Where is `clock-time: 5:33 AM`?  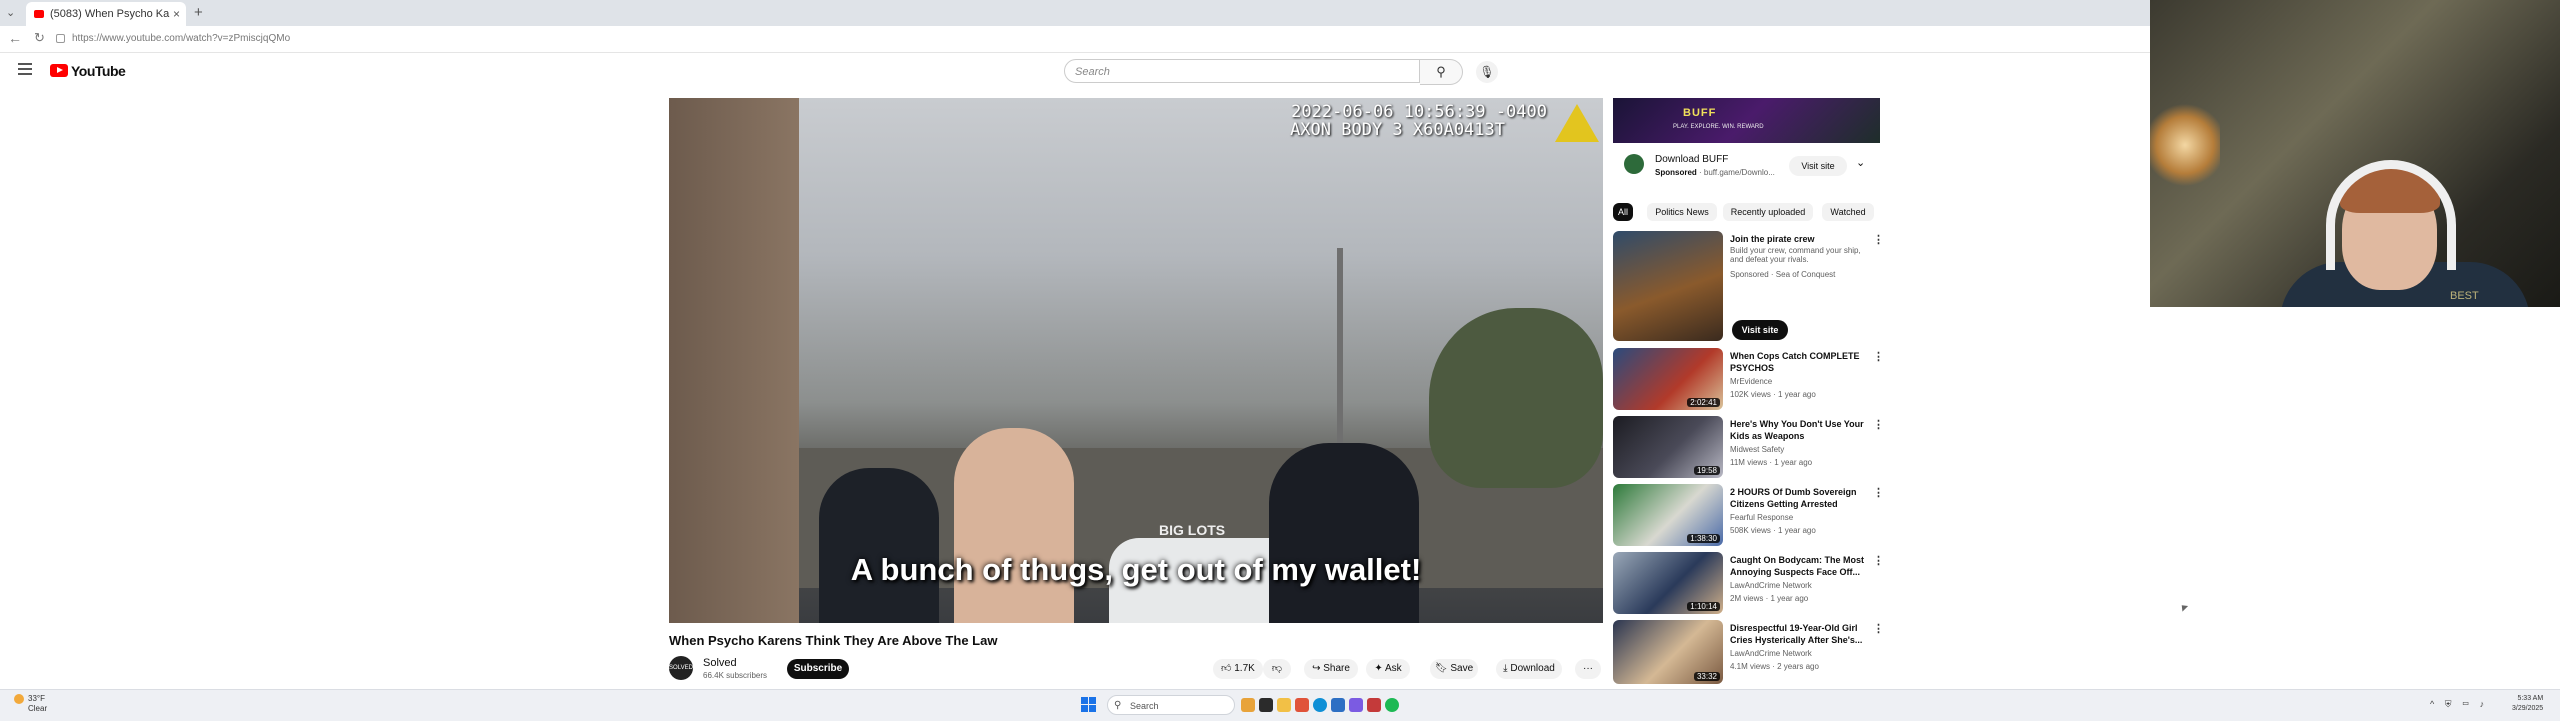 clock-time: 5:33 AM is located at coordinates (2530, 698).